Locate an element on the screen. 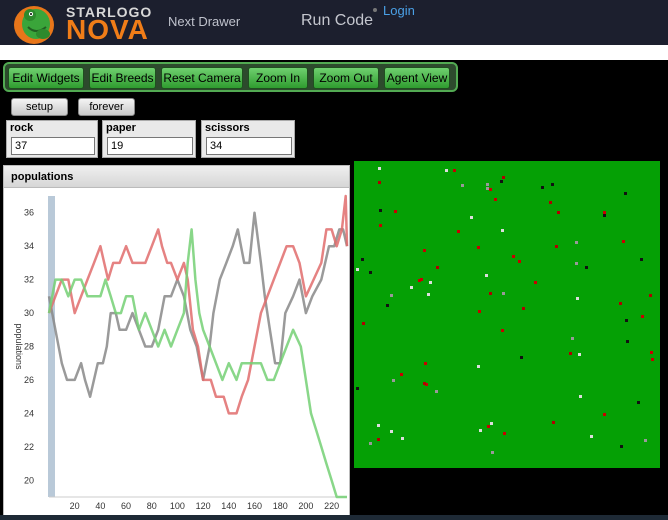 This screenshot has width=668, height=520. x-tick-label: 180 is located at coordinates (280, 506).